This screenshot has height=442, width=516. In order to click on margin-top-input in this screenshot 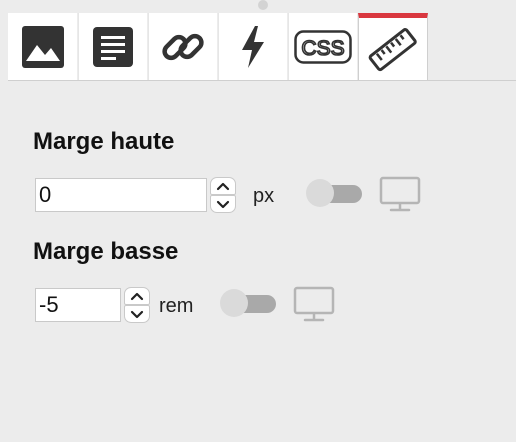, I will do `click(121, 195)`.